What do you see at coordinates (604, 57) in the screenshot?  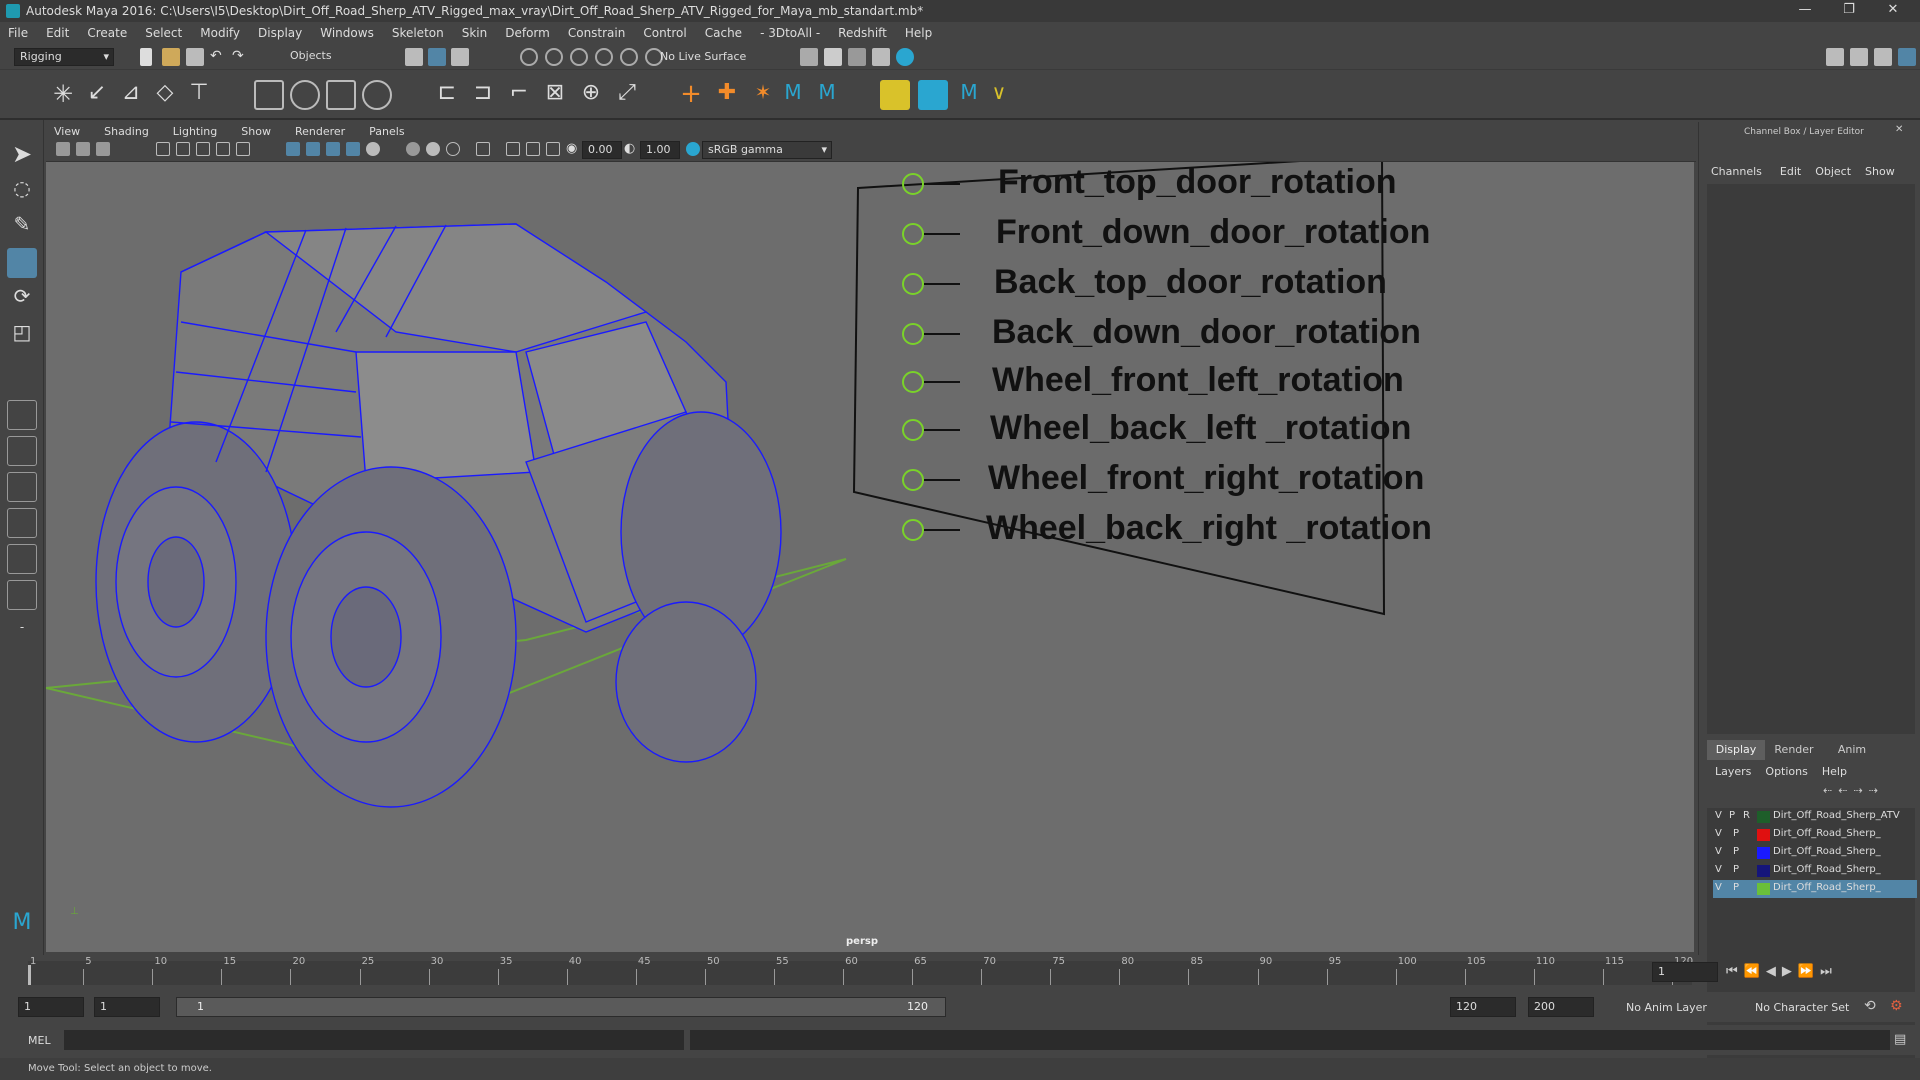 I see `snap-view-plane-icon` at bounding box center [604, 57].